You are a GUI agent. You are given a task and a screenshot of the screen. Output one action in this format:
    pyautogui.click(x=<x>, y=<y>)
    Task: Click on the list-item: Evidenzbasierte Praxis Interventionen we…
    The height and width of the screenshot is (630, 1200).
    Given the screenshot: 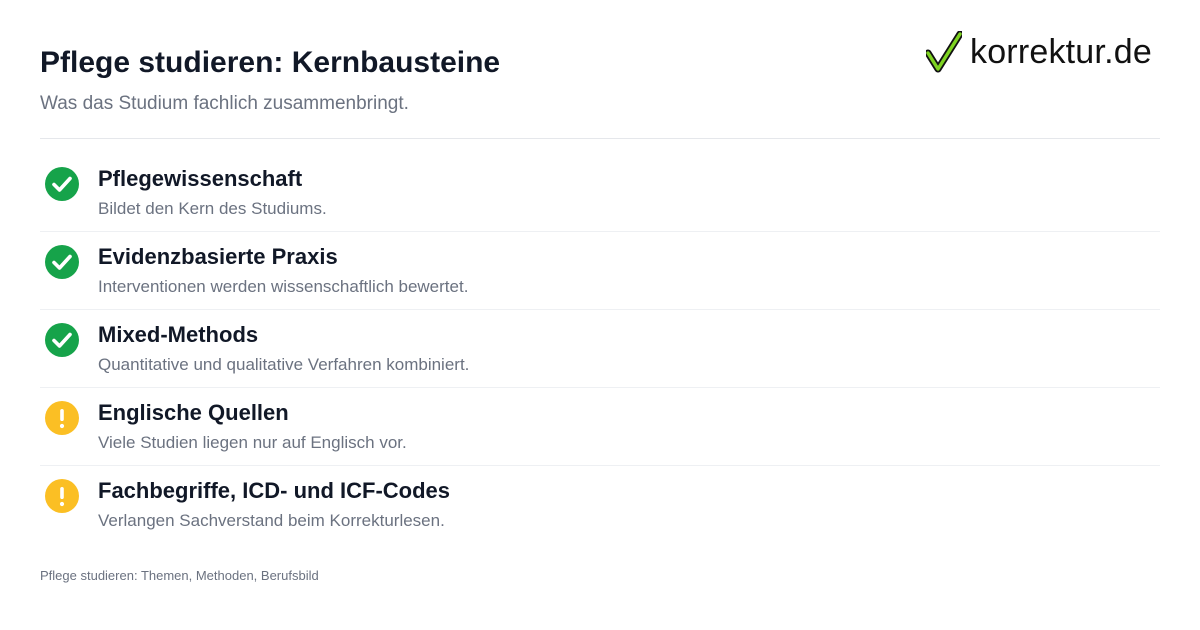 What is the action you would take?
    pyautogui.click(x=600, y=271)
    